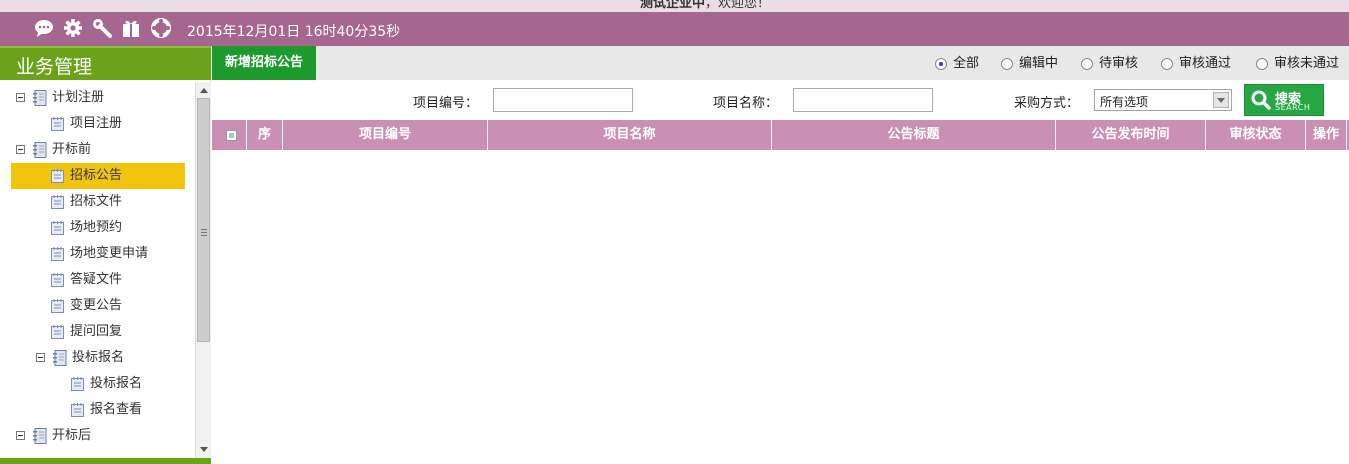 This screenshot has height=464, width=1349. I want to click on table-header: 序项目编号 项目名称 公告标题 公告发布时间 审核状态 操作, so click(780, 135).